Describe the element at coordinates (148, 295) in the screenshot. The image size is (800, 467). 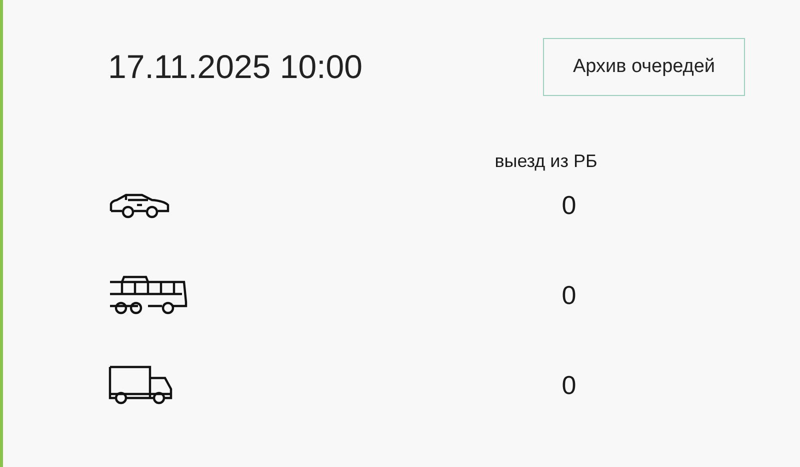
I see `bus-icon` at that location.